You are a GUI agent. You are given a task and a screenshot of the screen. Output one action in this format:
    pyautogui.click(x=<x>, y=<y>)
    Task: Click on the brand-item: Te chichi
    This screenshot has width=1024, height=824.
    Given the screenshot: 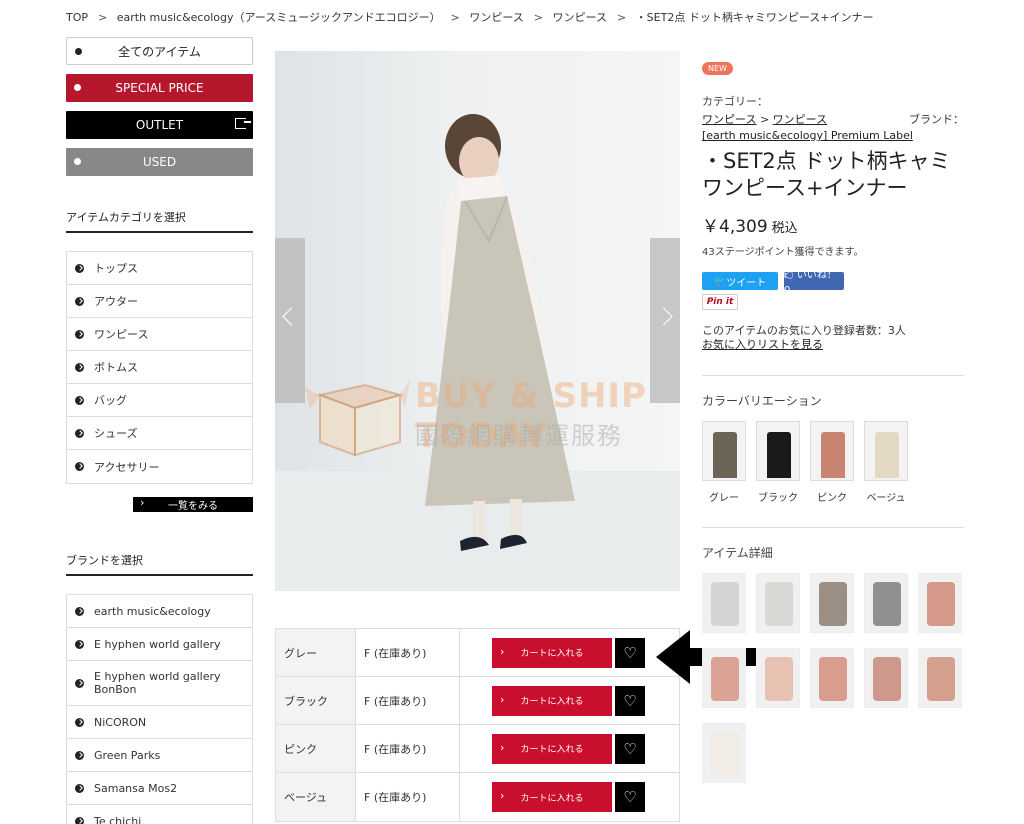 What is the action you would take?
    pyautogui.click(x=159, y=814)
    